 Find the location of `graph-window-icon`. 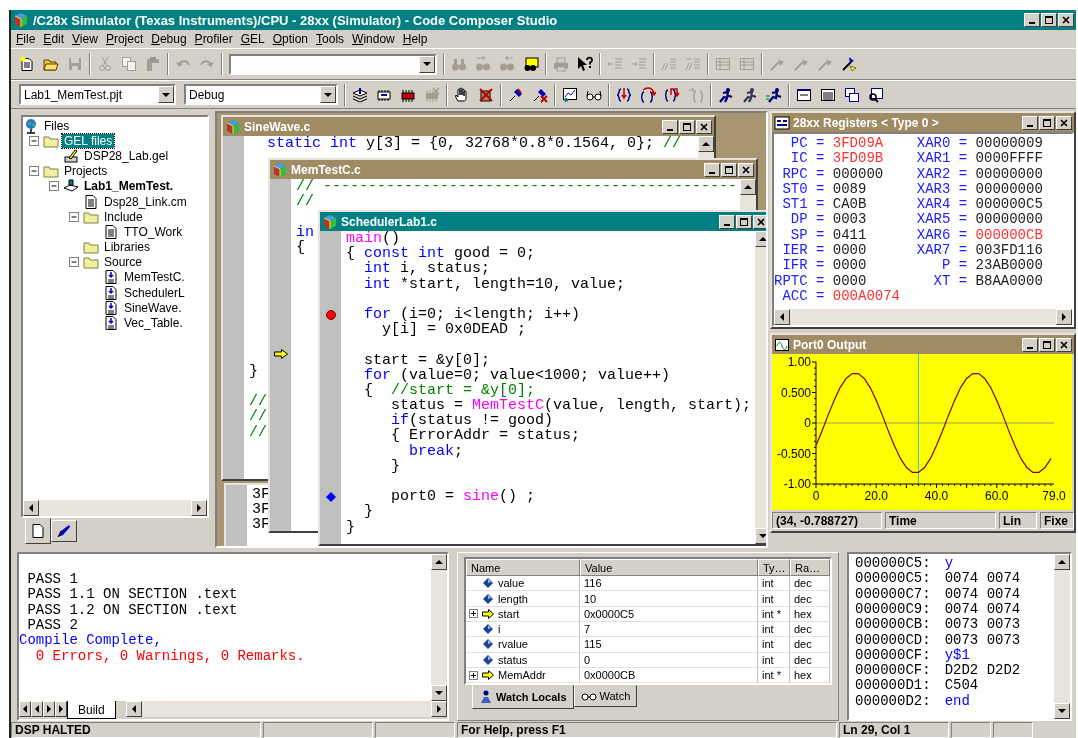

graph-window-icon is located at coordinates (570, 94).